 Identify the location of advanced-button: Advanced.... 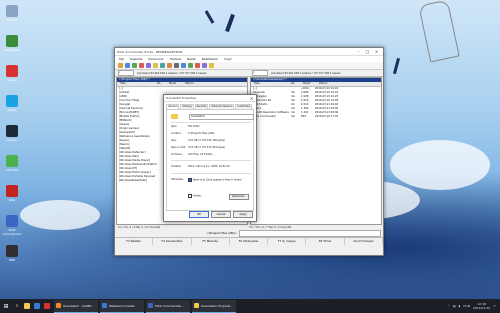
(239, 197).